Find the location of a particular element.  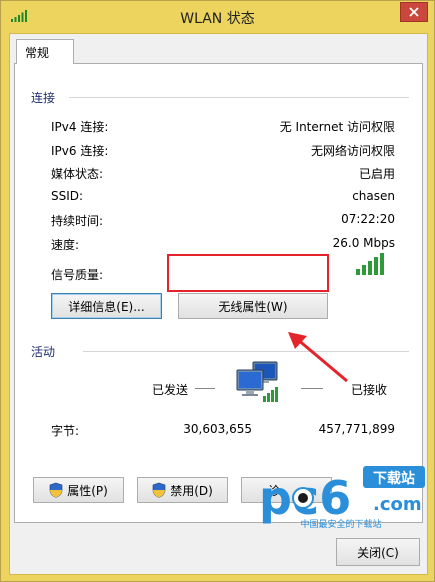

pc6-watermark-logo: pc6 下载站 .com 中国最安全的下载站 is located at coordinates (342, 498).